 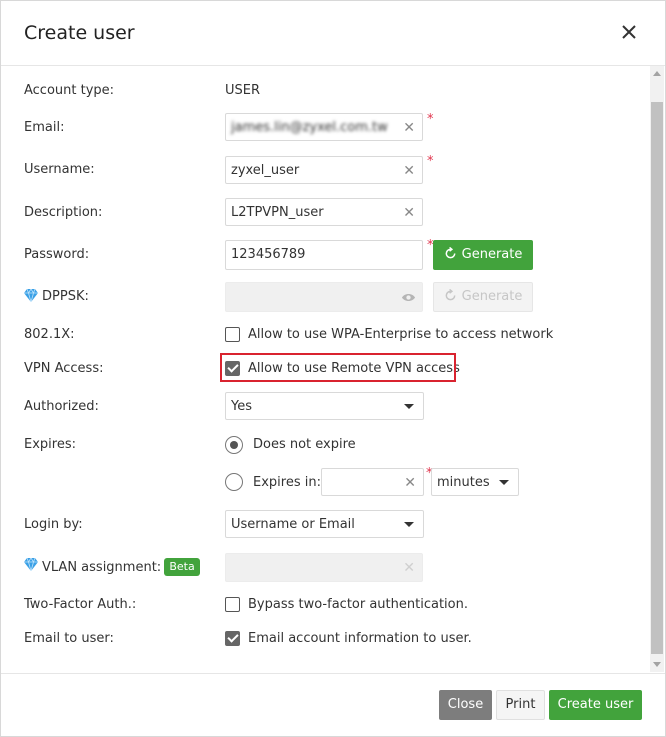 What do you see at coordinates (450, 252) in the screenshot?
I see `refresh-icon` at bounding box center [450, 252].